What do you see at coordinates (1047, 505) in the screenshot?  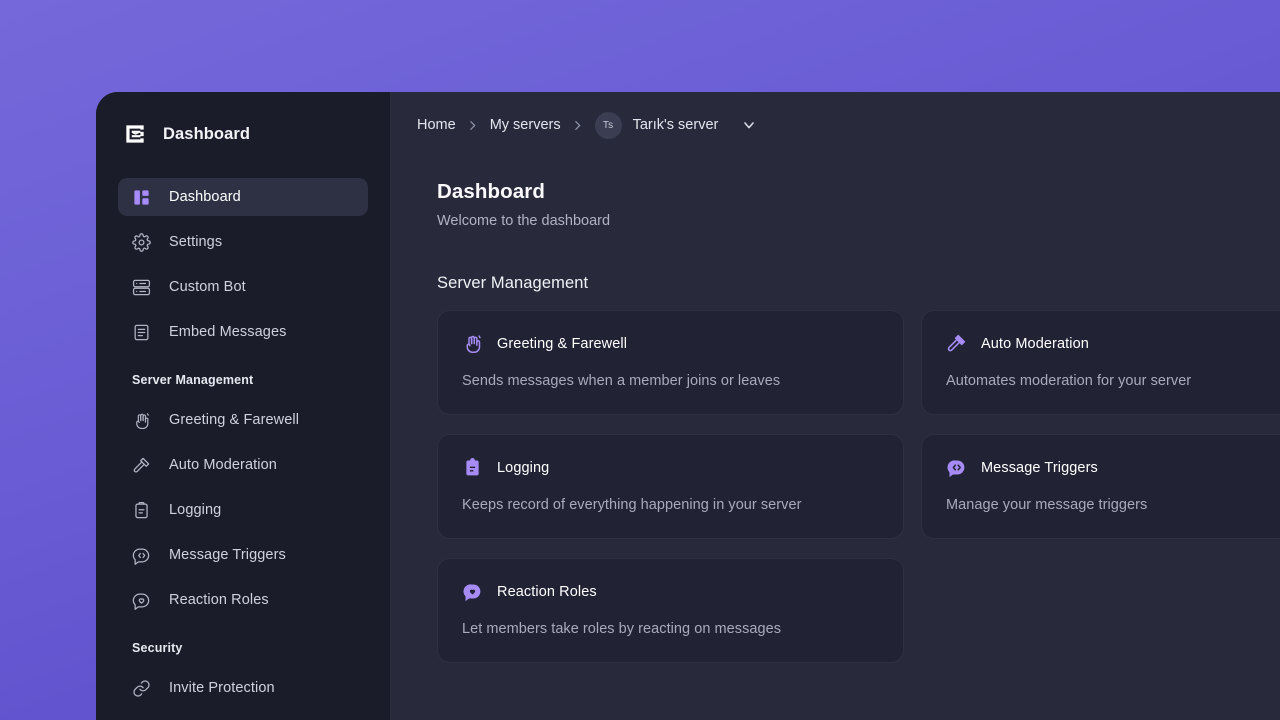 I see `card-description: Manage your message triggers` at bounding box center [1047, 505].